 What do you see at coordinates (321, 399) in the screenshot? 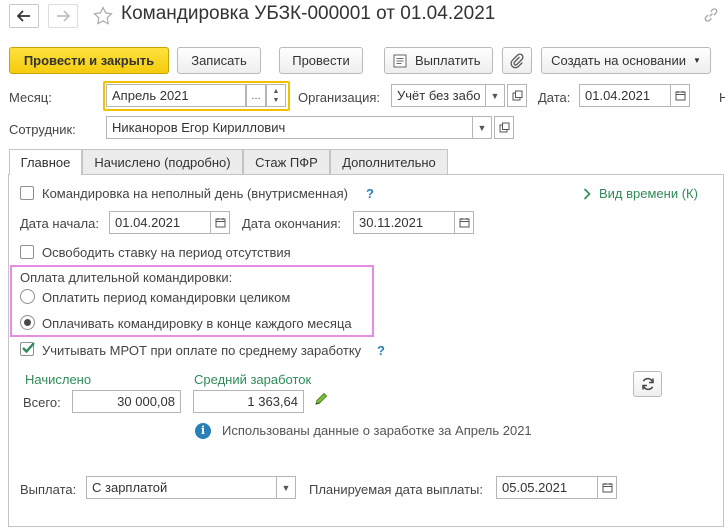
I see `pencil-icon` at bounding box center [321, 399].